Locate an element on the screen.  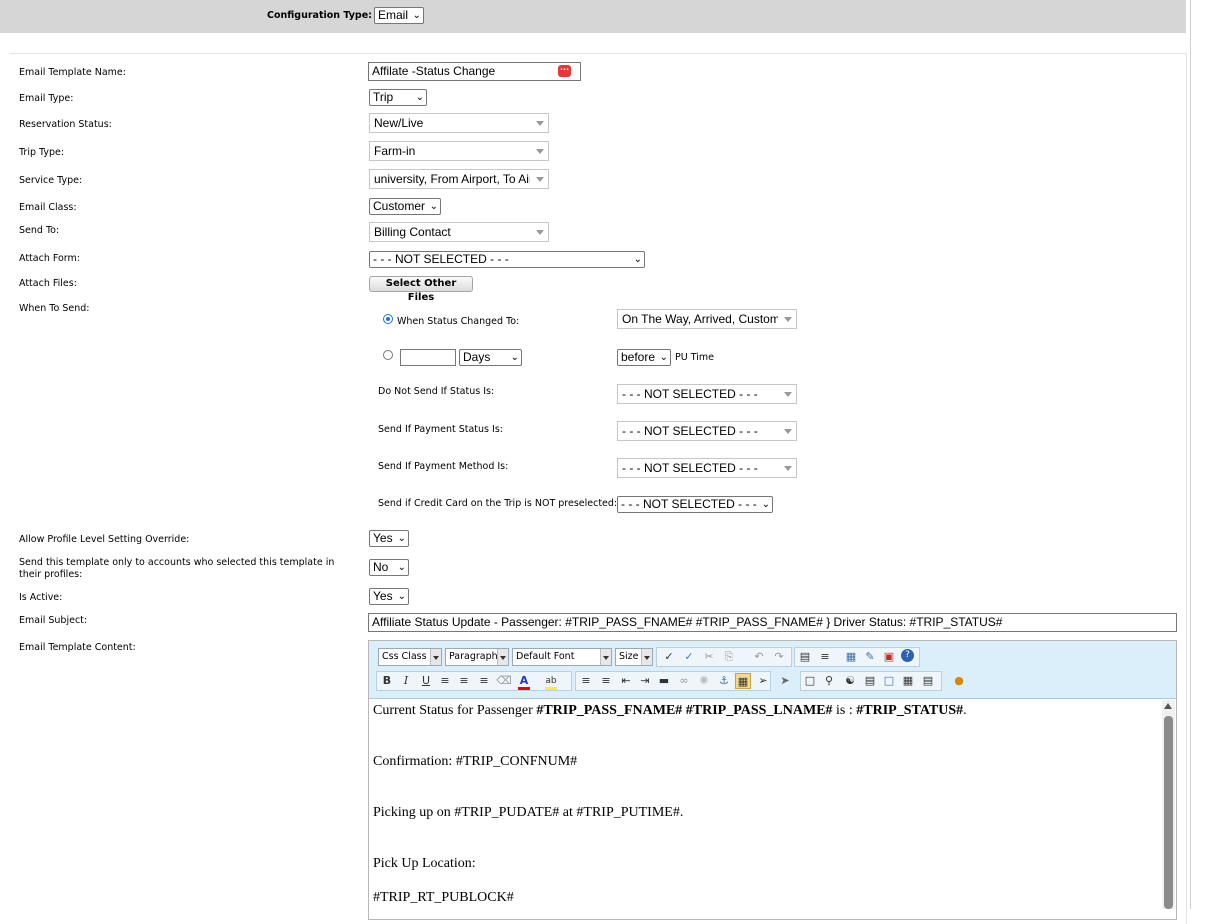
italic-icon: I is located at coordinates (406, 681).